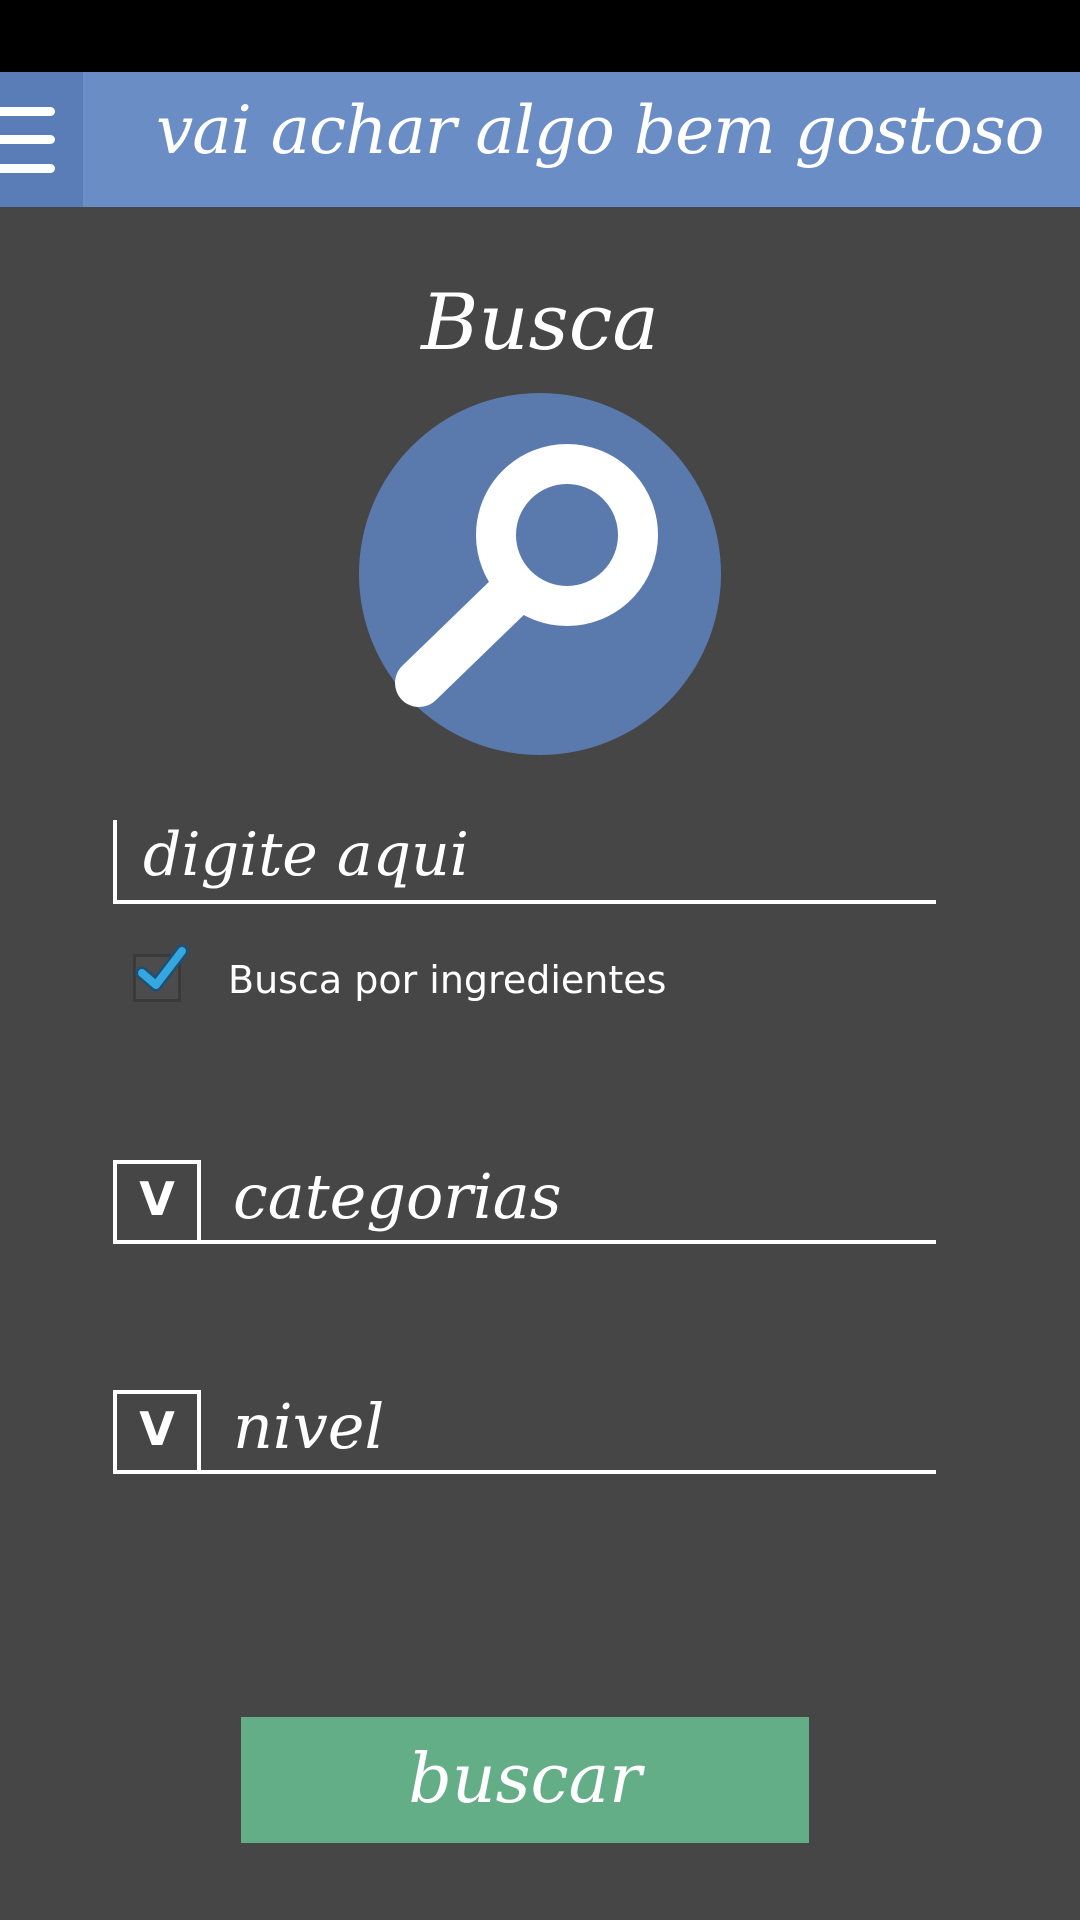 The image size is (1080, 1920). I want to click on hamburger-menu-icon, so click(41, 139).